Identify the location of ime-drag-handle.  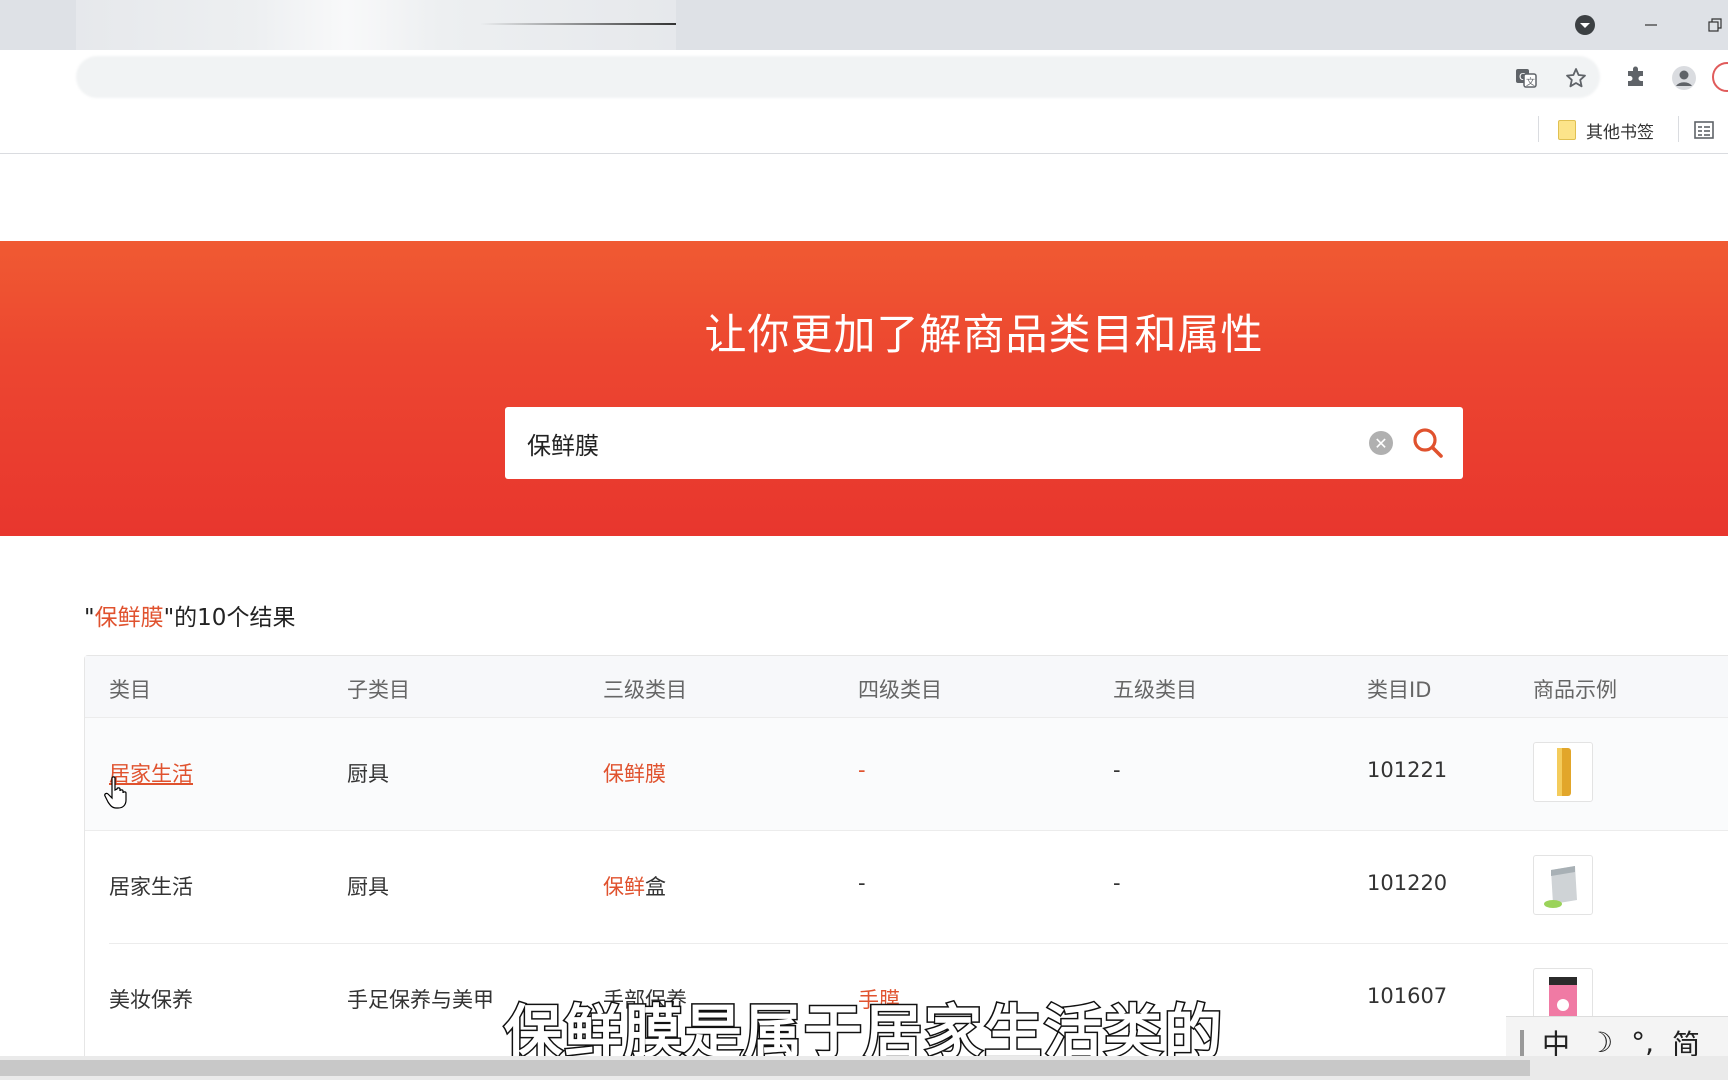
(1522, 1042).